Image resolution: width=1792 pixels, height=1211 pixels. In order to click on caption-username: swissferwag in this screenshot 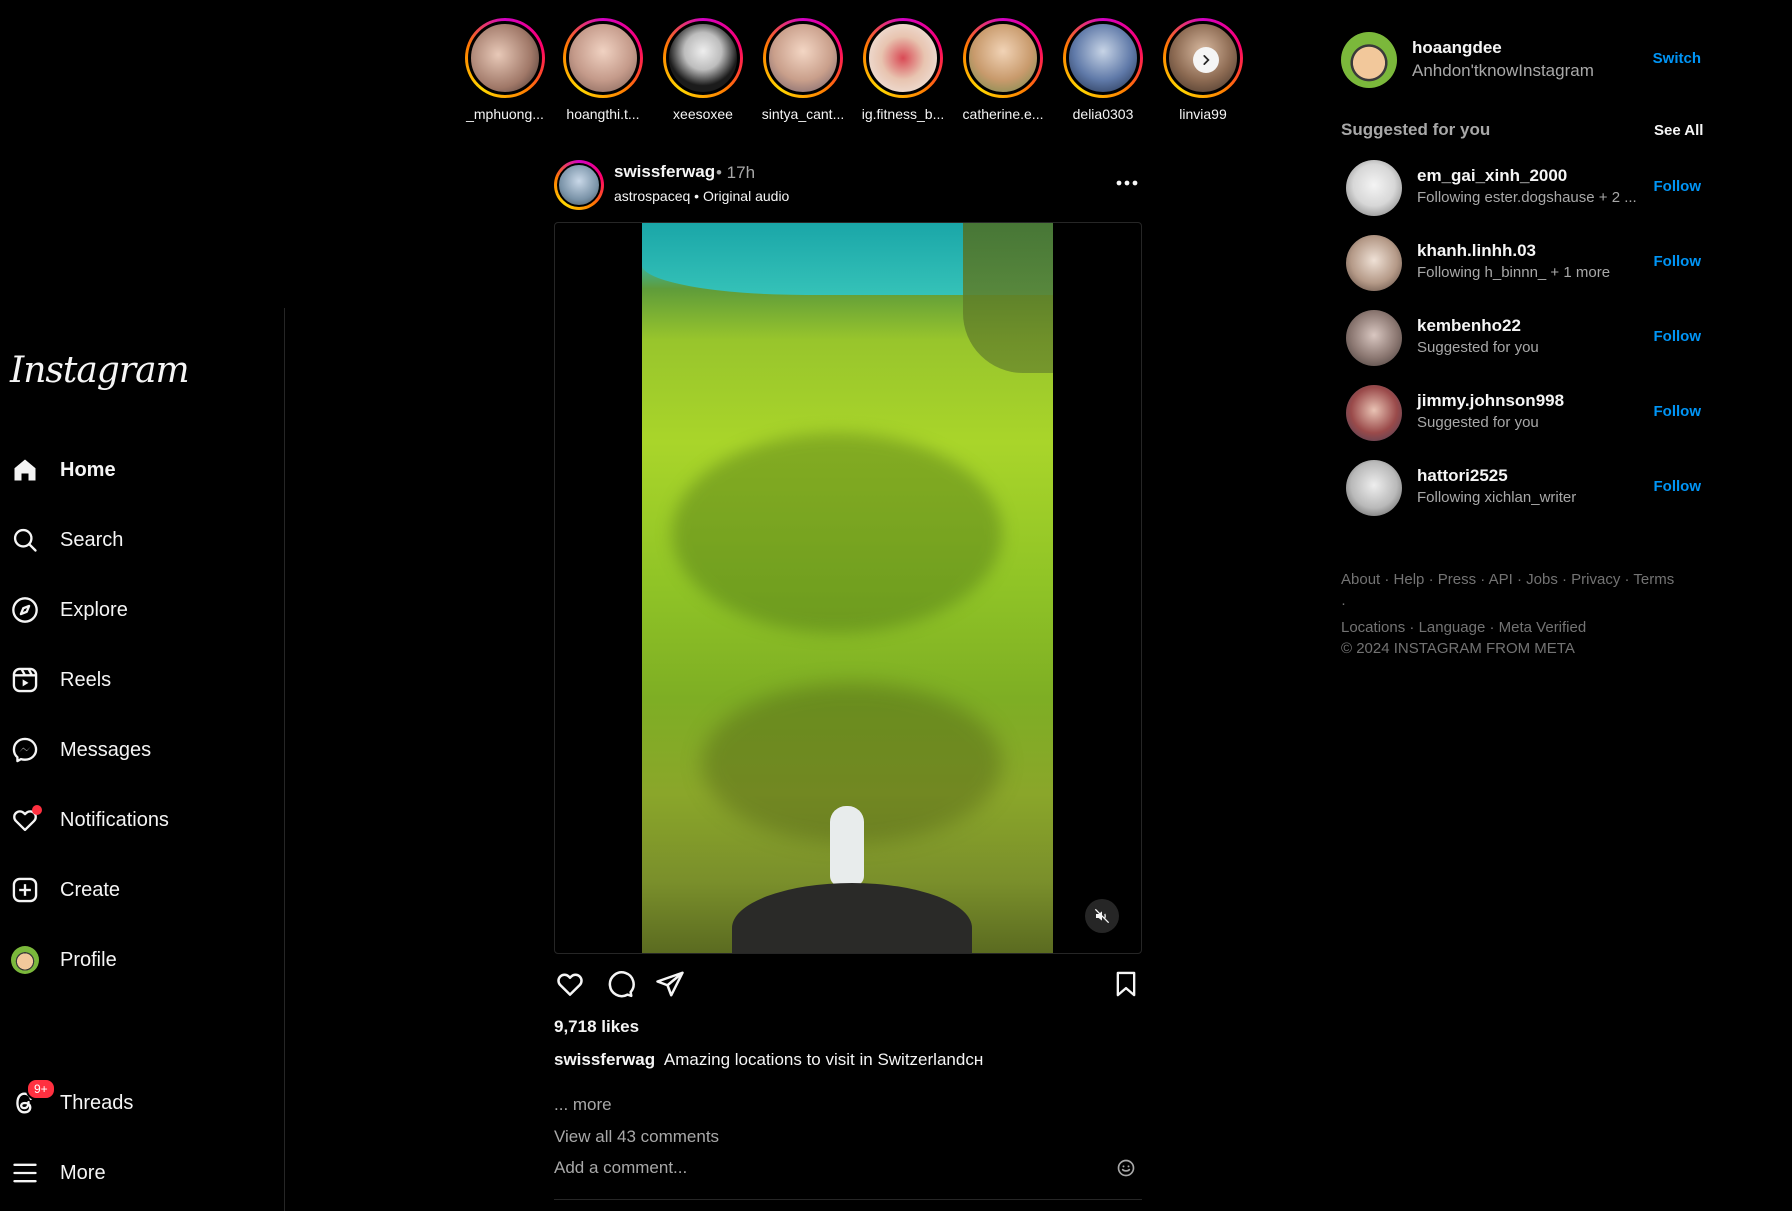, I will do `click(604, 1059)`.